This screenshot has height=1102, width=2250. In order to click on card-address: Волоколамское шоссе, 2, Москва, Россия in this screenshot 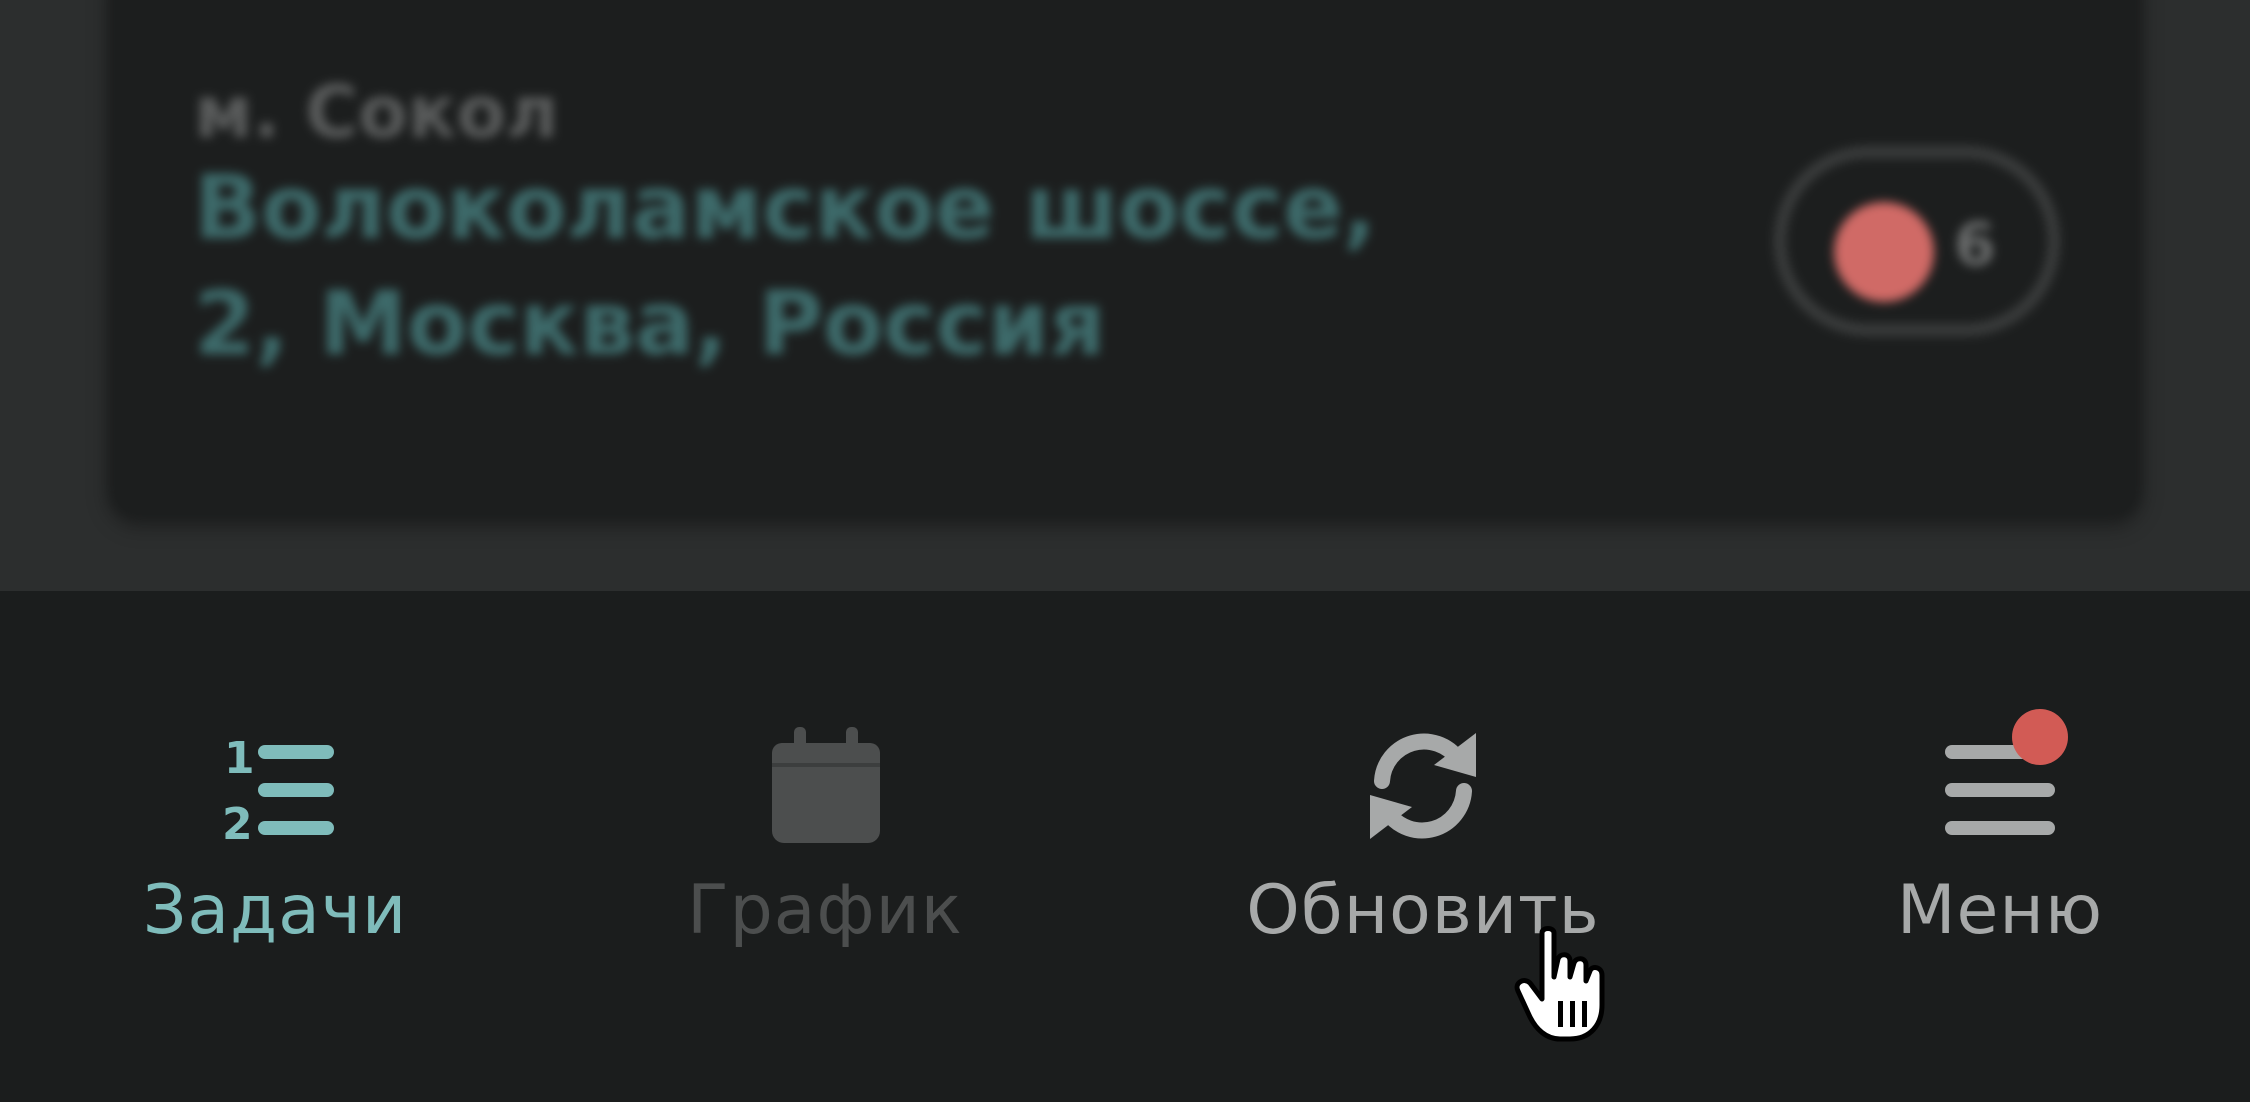, I will do `click(785, 265)`.